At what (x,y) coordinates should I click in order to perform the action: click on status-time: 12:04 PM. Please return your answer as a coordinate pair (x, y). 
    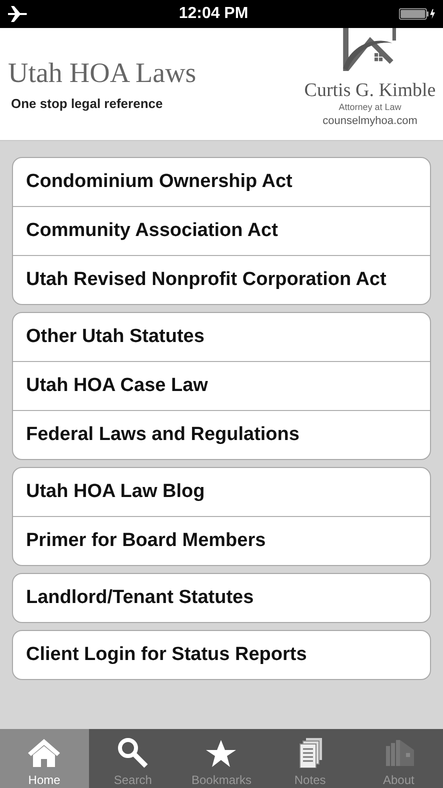
    Looking at the image, I should click on (213, 14).